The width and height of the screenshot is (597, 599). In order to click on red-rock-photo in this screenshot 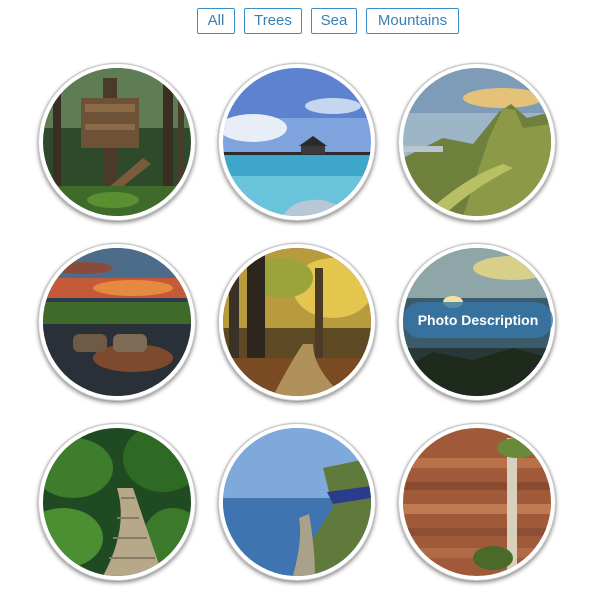, I will do `click(477, 502)`.